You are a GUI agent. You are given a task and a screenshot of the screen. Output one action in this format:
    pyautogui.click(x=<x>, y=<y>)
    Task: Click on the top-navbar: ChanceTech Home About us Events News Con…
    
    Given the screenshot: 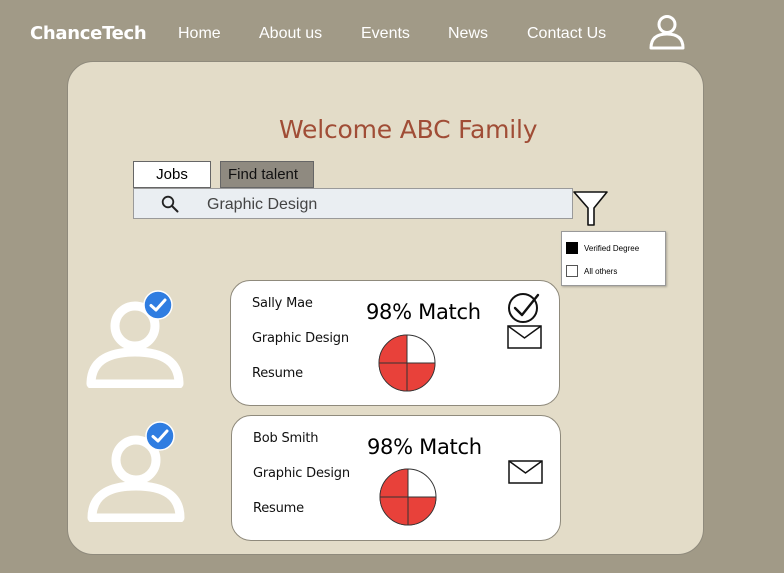 What is the action you would take?
    pyautogui.click(x=392, y=31)
    